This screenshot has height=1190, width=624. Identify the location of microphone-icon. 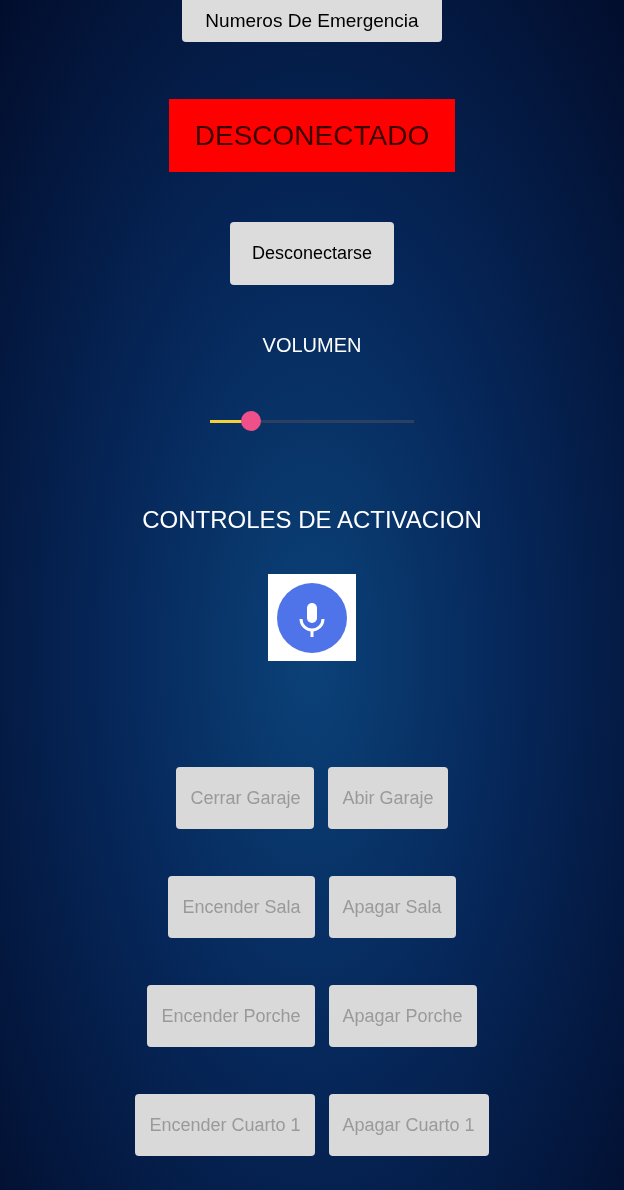
(312, 617).